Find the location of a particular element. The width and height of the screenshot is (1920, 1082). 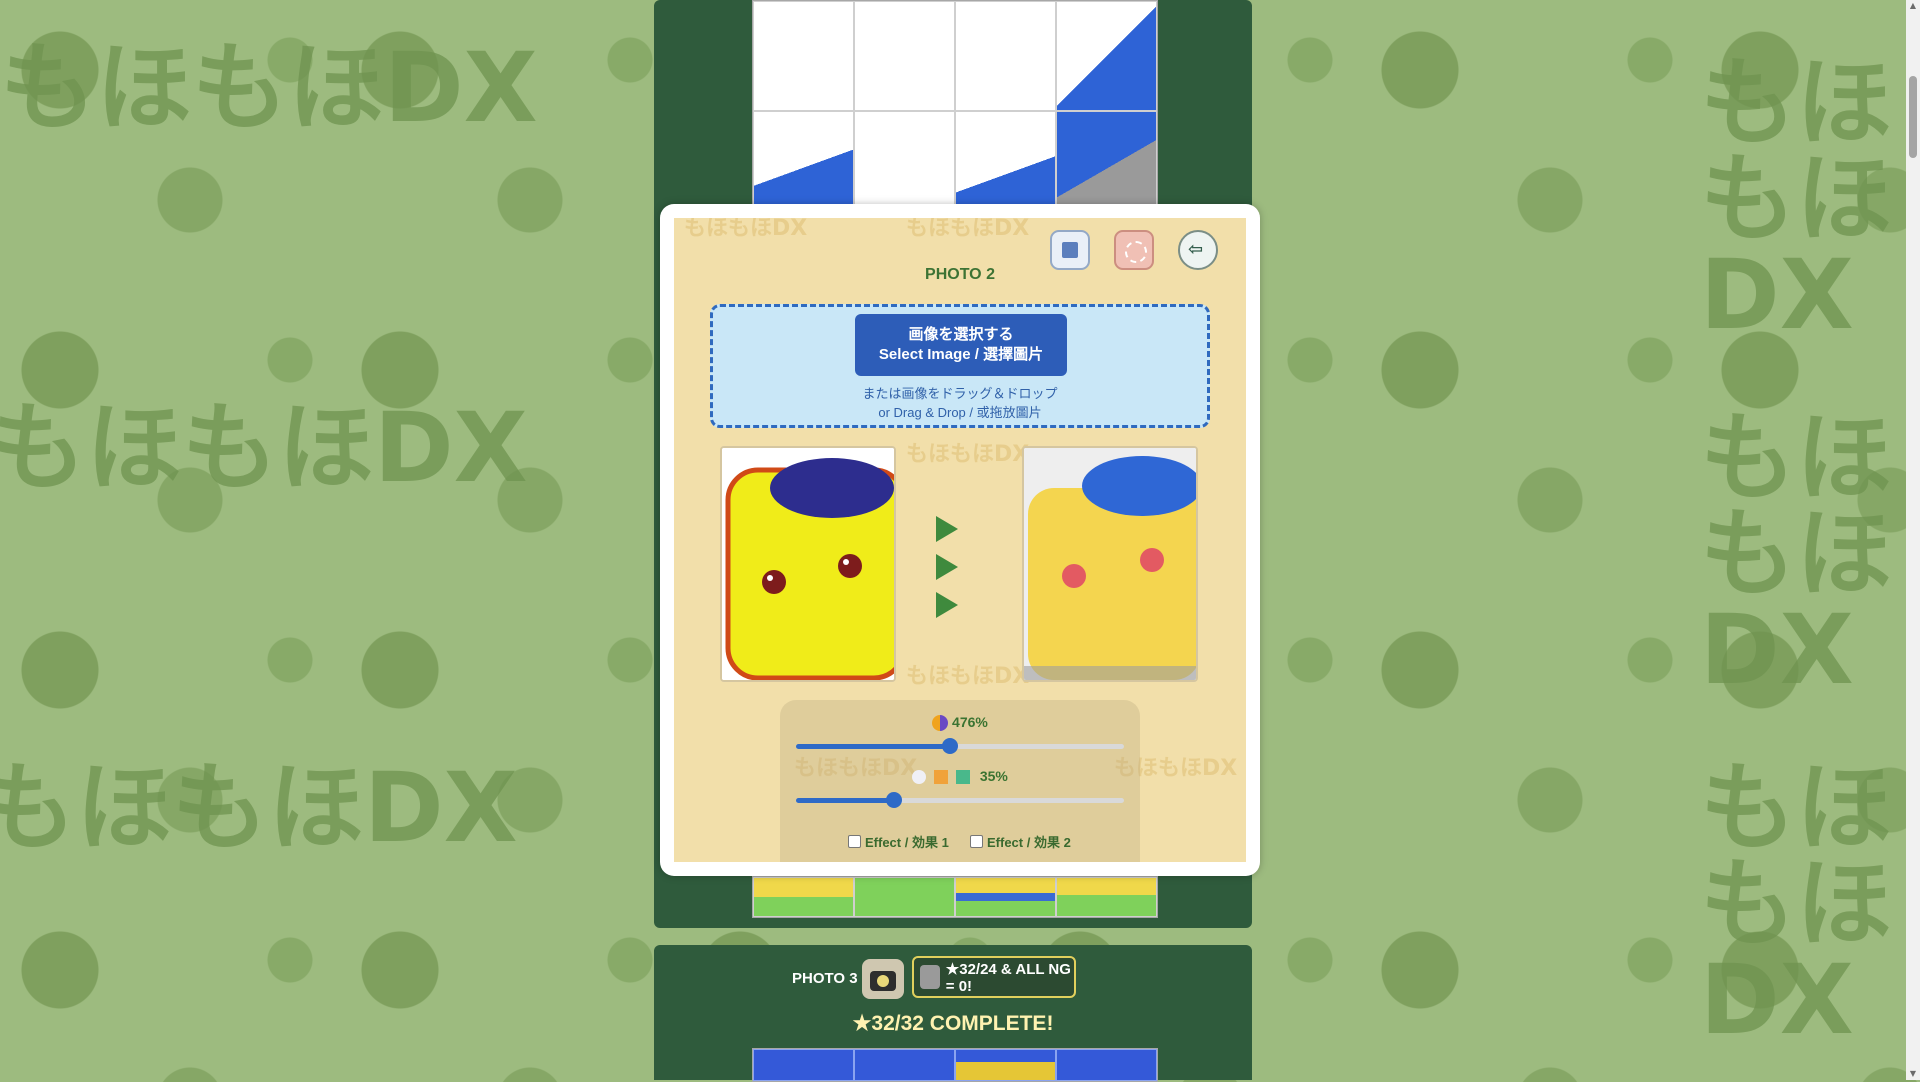

select-image-label-1: 画像を選択する is located at coordinates (961, 334).